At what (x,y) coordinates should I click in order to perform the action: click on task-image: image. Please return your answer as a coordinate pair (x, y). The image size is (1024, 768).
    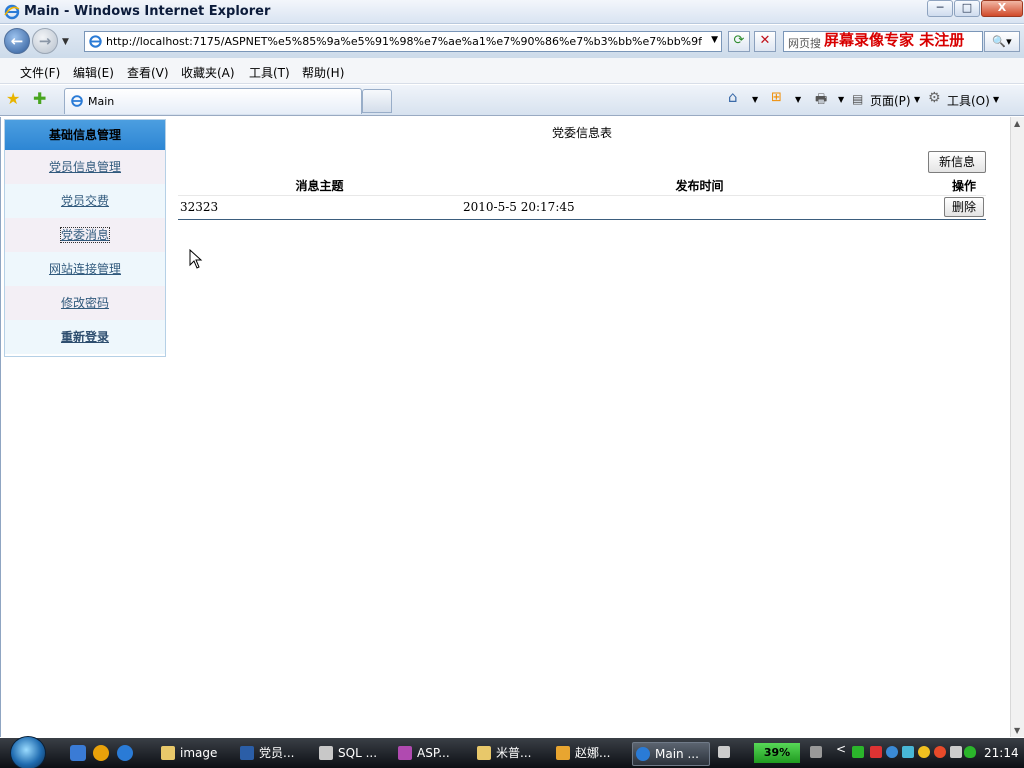
    Looking at the image, I should click on (197, 754).